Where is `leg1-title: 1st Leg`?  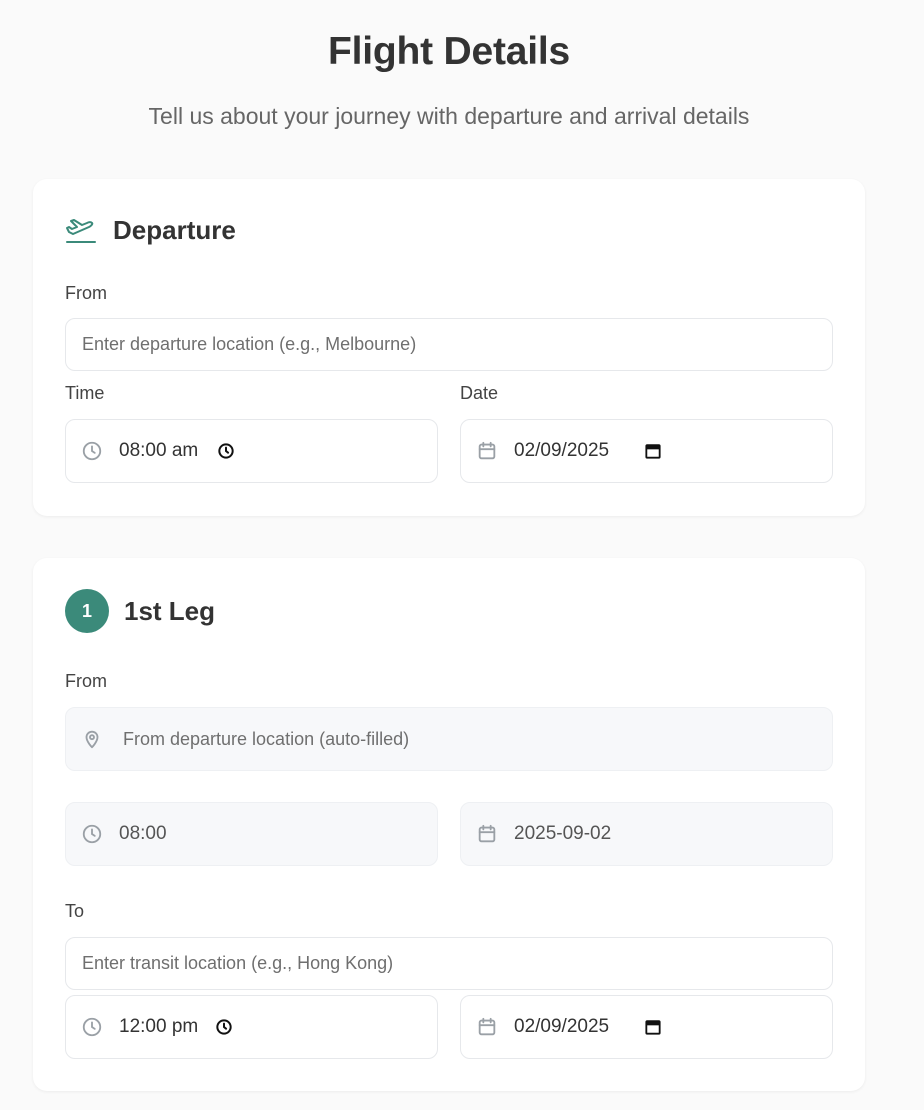 leg1-title: 1st Leg is located at coordinates (170, 610).